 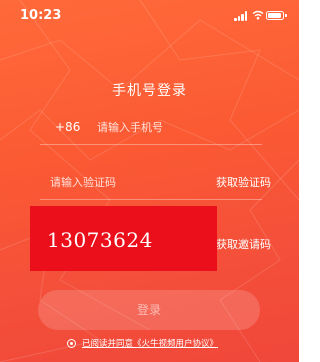 I want to click on status-time: 10:23, so click(x=41, y=15).